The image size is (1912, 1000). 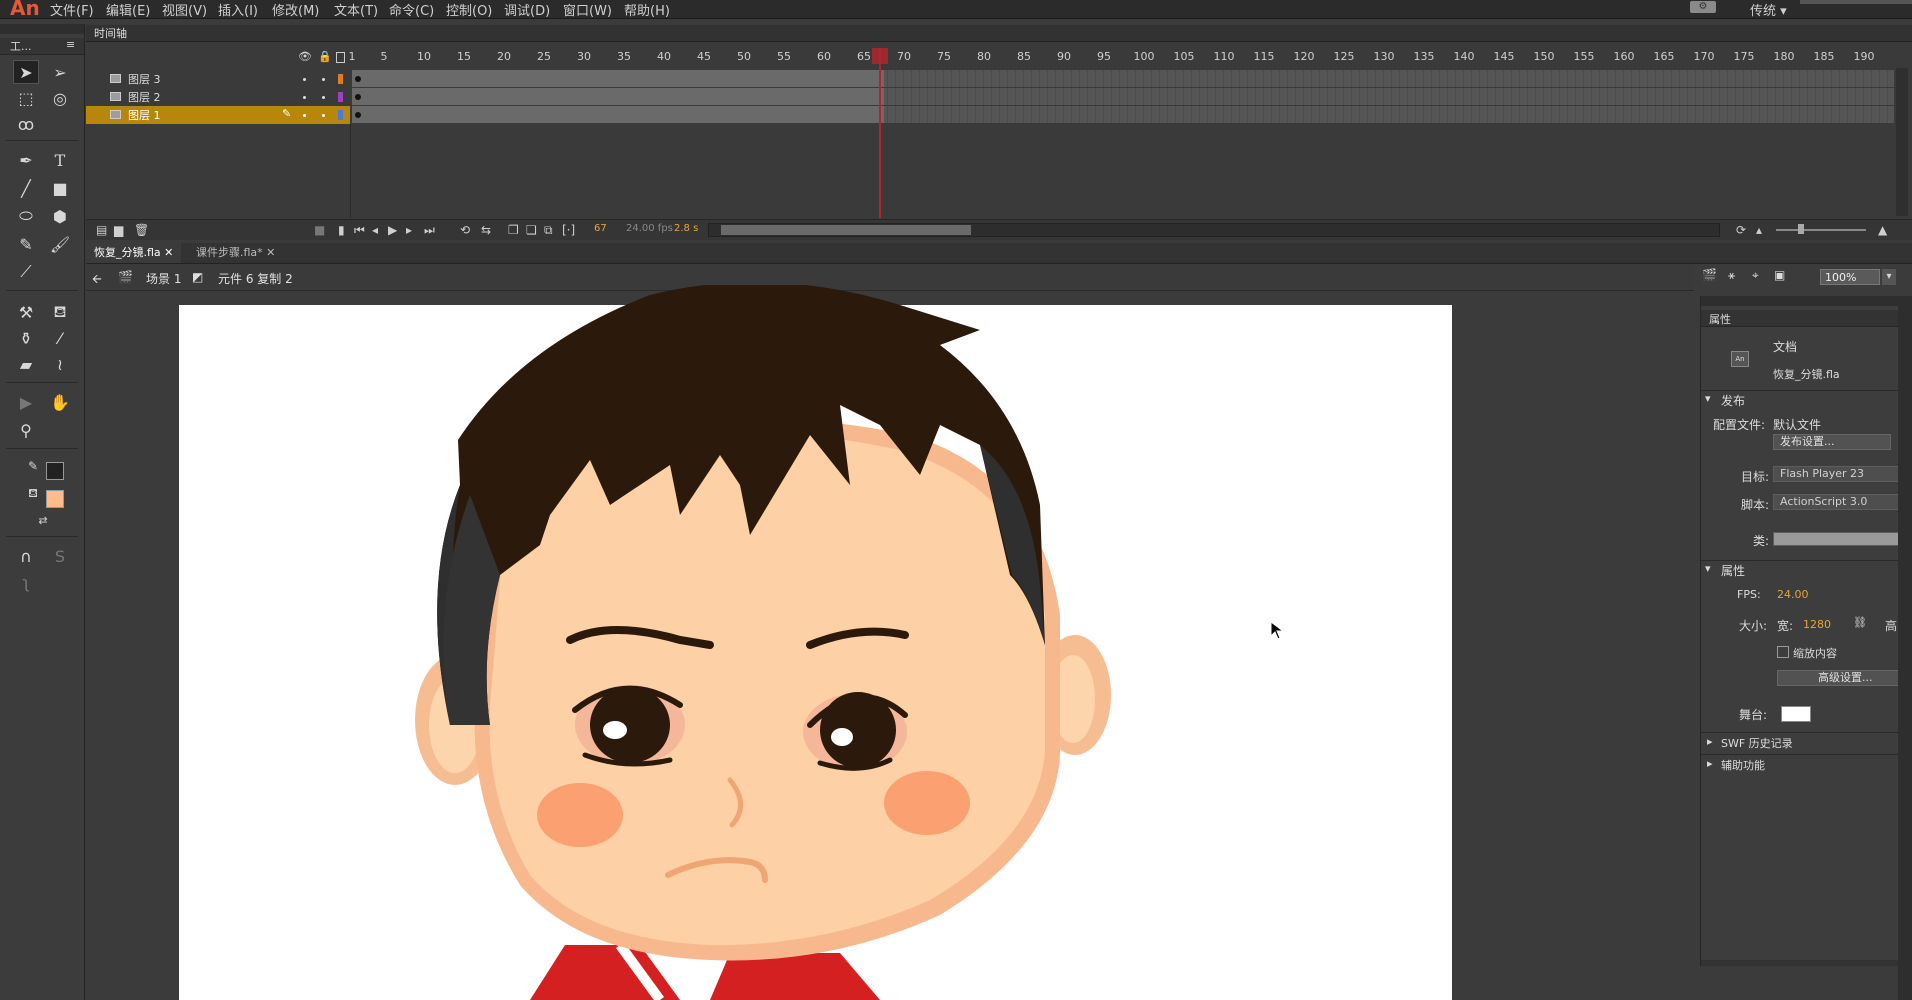 I want to click on chevron-down-icon: ▾, so click(x=1889, y=277).